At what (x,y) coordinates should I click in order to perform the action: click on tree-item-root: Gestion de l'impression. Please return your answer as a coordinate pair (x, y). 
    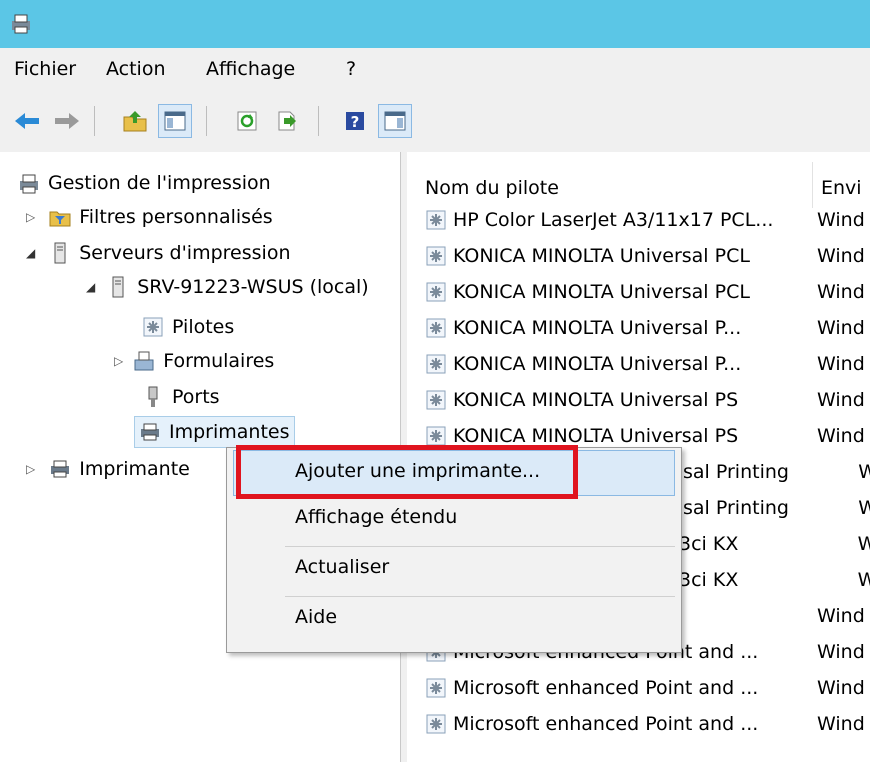
    Looking at the image, I should click on (144, 183).